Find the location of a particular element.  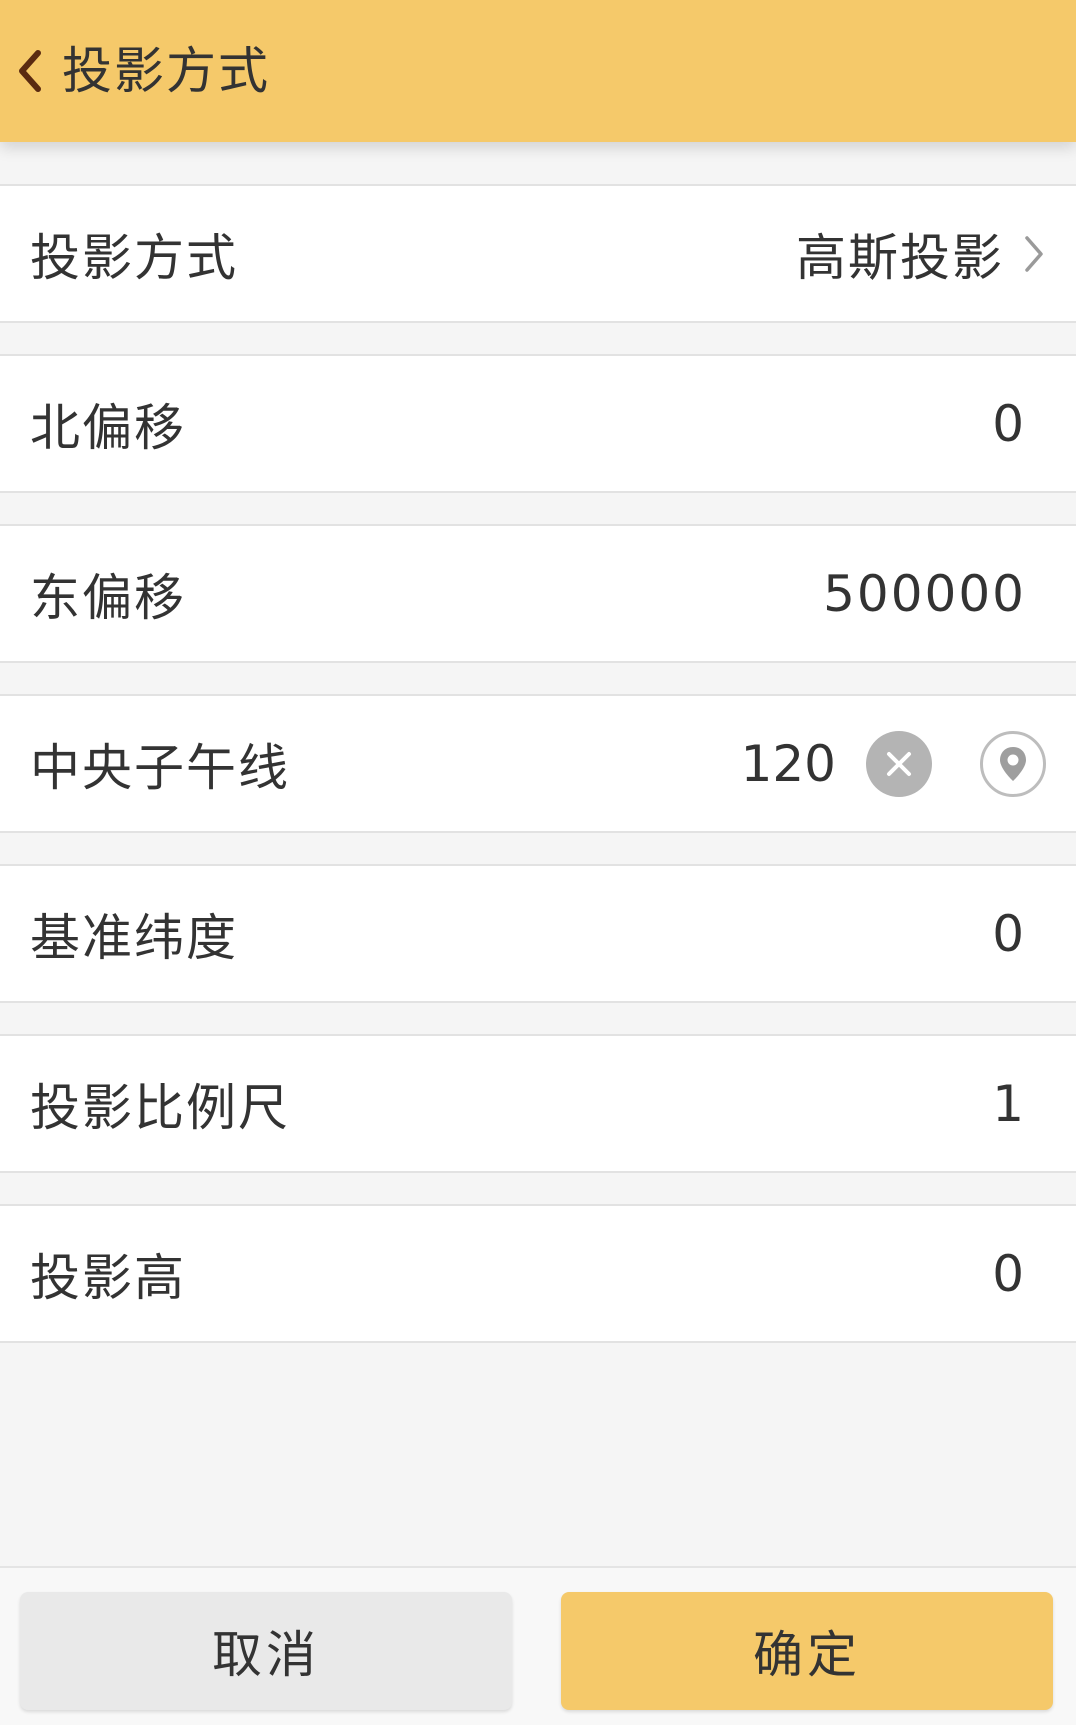

east-offset-value: 500000 is located at coordinates (924, 594).